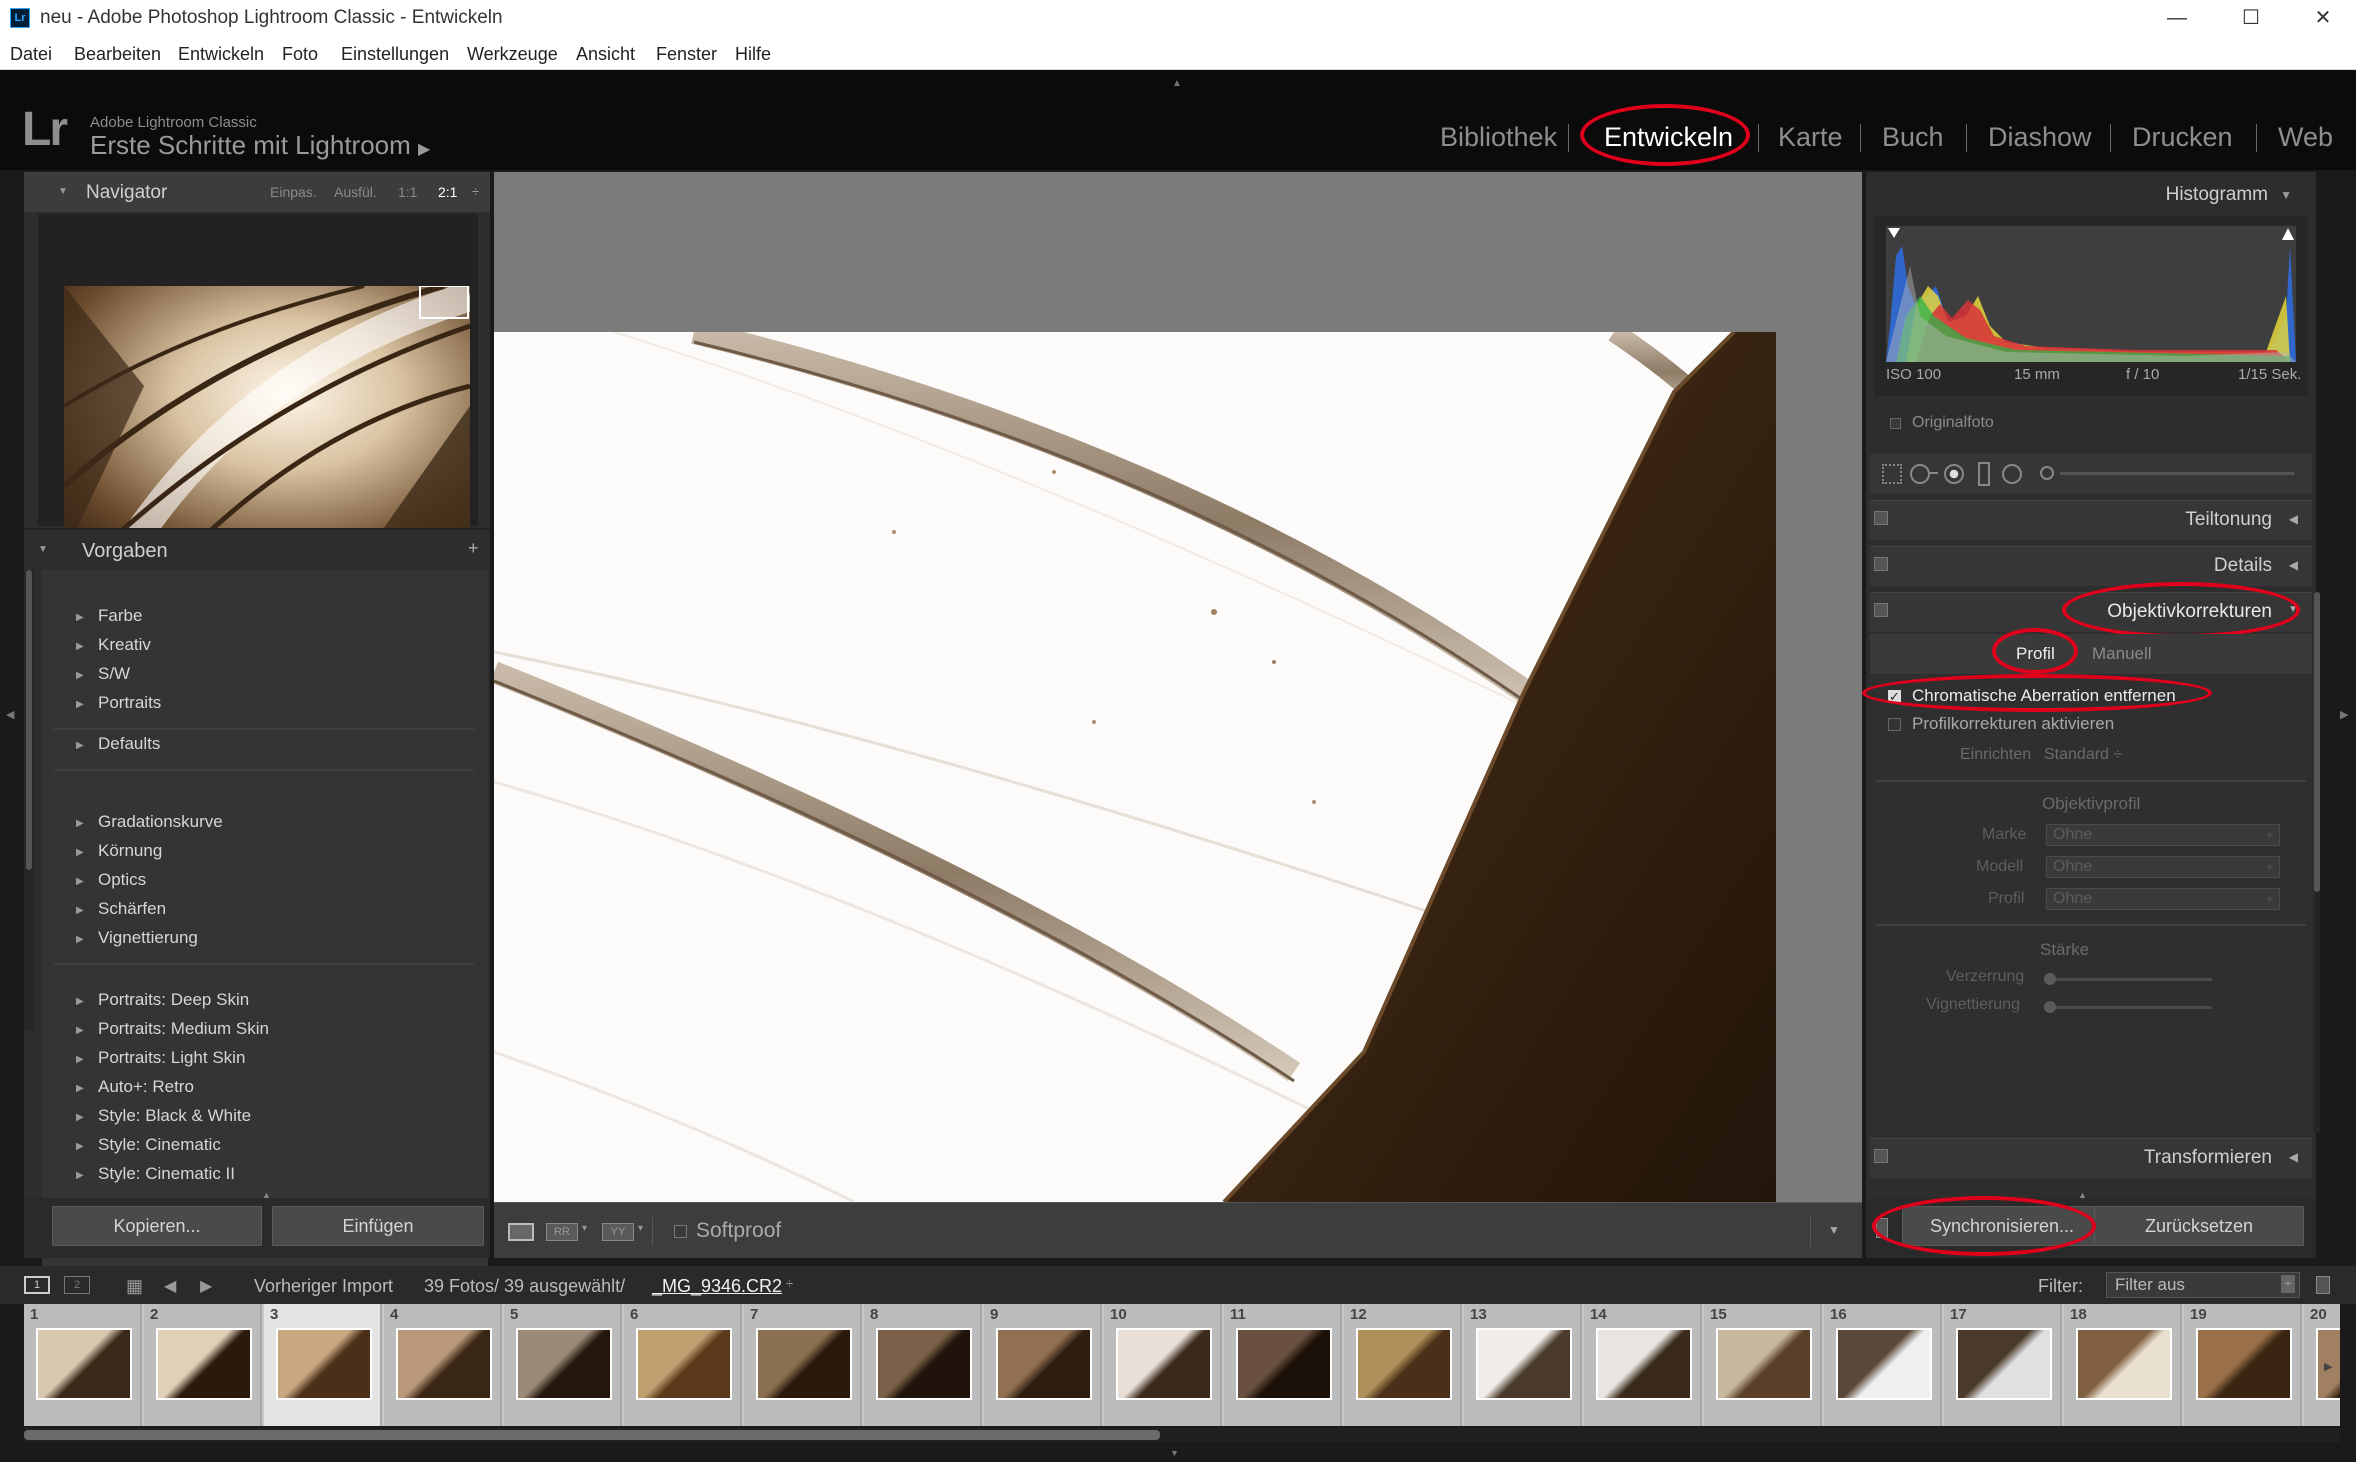  What do you see at coordinates (2177, 473) in the screenshot?
I see `brush-size-track` at bounding box center [2177, 473].